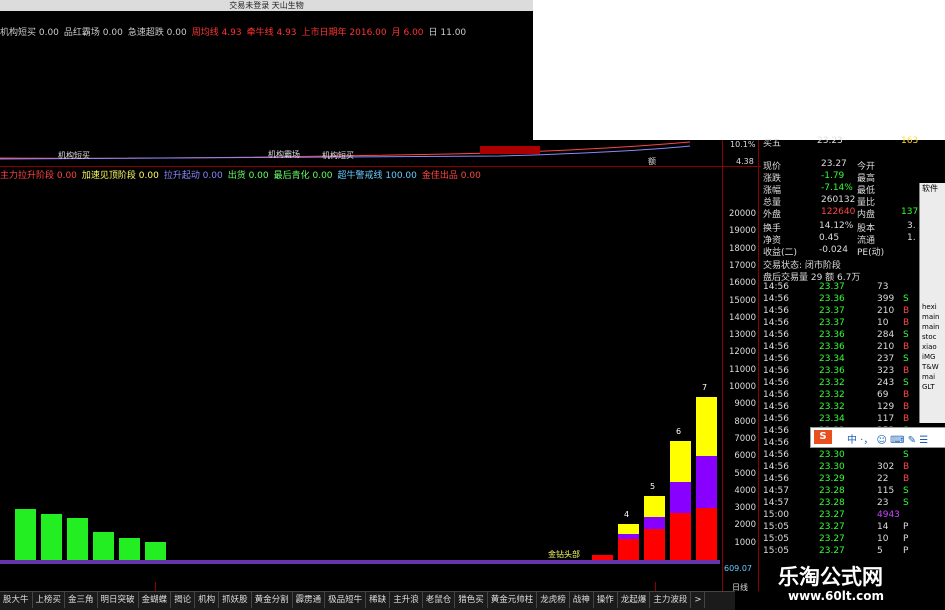 The height and width of the screenshot is (610, 945). I want to click on bottom-tab: 上榜买, so click(49, 600).